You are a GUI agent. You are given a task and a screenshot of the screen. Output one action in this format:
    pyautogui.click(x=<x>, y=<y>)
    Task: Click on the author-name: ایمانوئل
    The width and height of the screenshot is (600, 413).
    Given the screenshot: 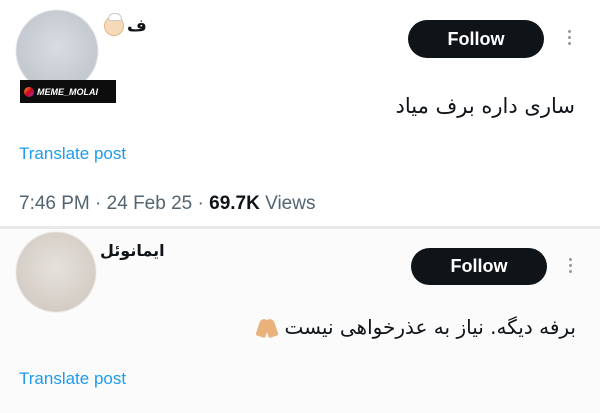 What is the action you would take?
    pyautogui.click(x=132, y=250)
    